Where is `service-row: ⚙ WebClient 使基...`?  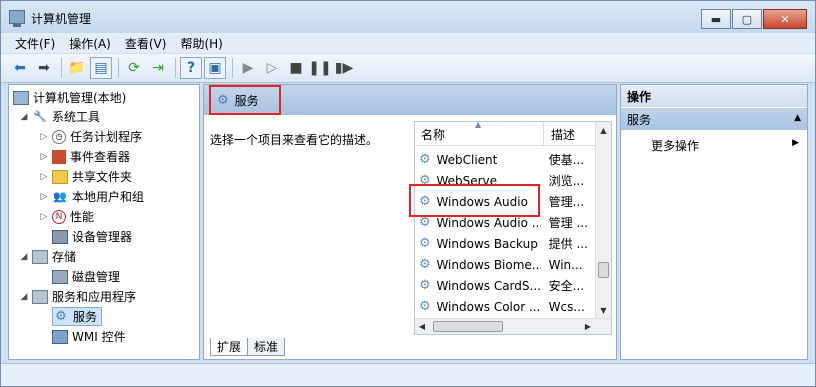
service-row: ⚙ WebClient 使基... is located at coordinates (504, 159).